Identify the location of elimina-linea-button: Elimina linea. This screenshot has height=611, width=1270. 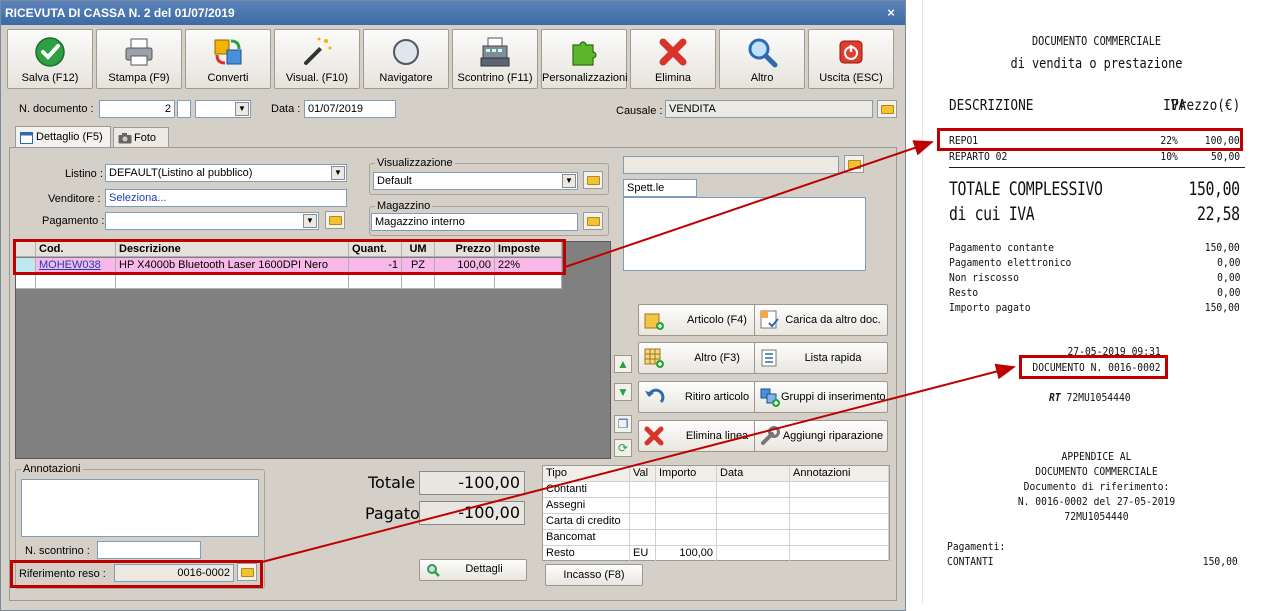
(705, 436).